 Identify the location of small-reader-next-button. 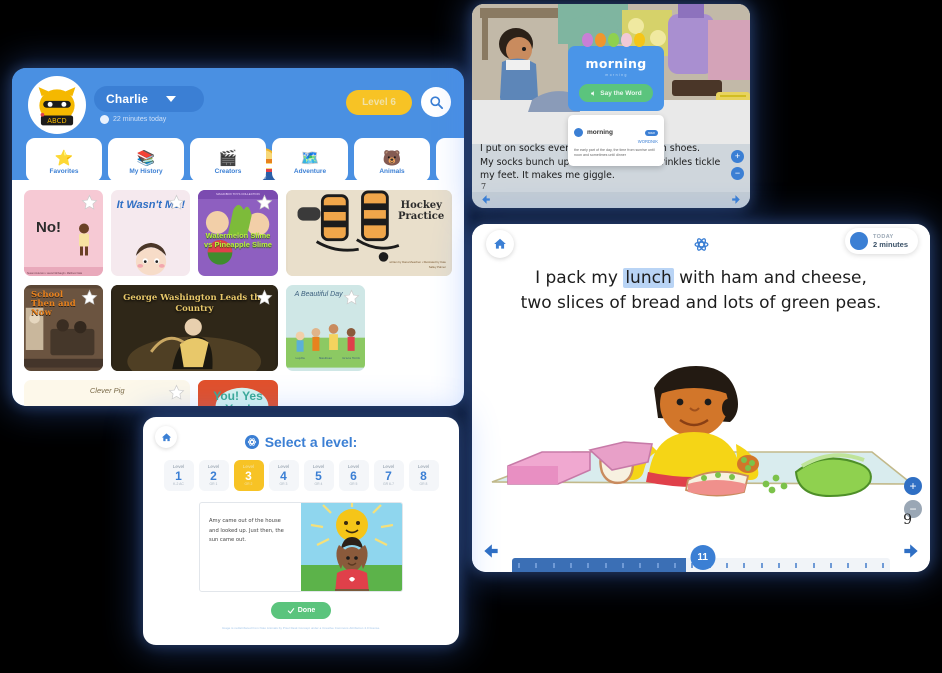
(736, 199).